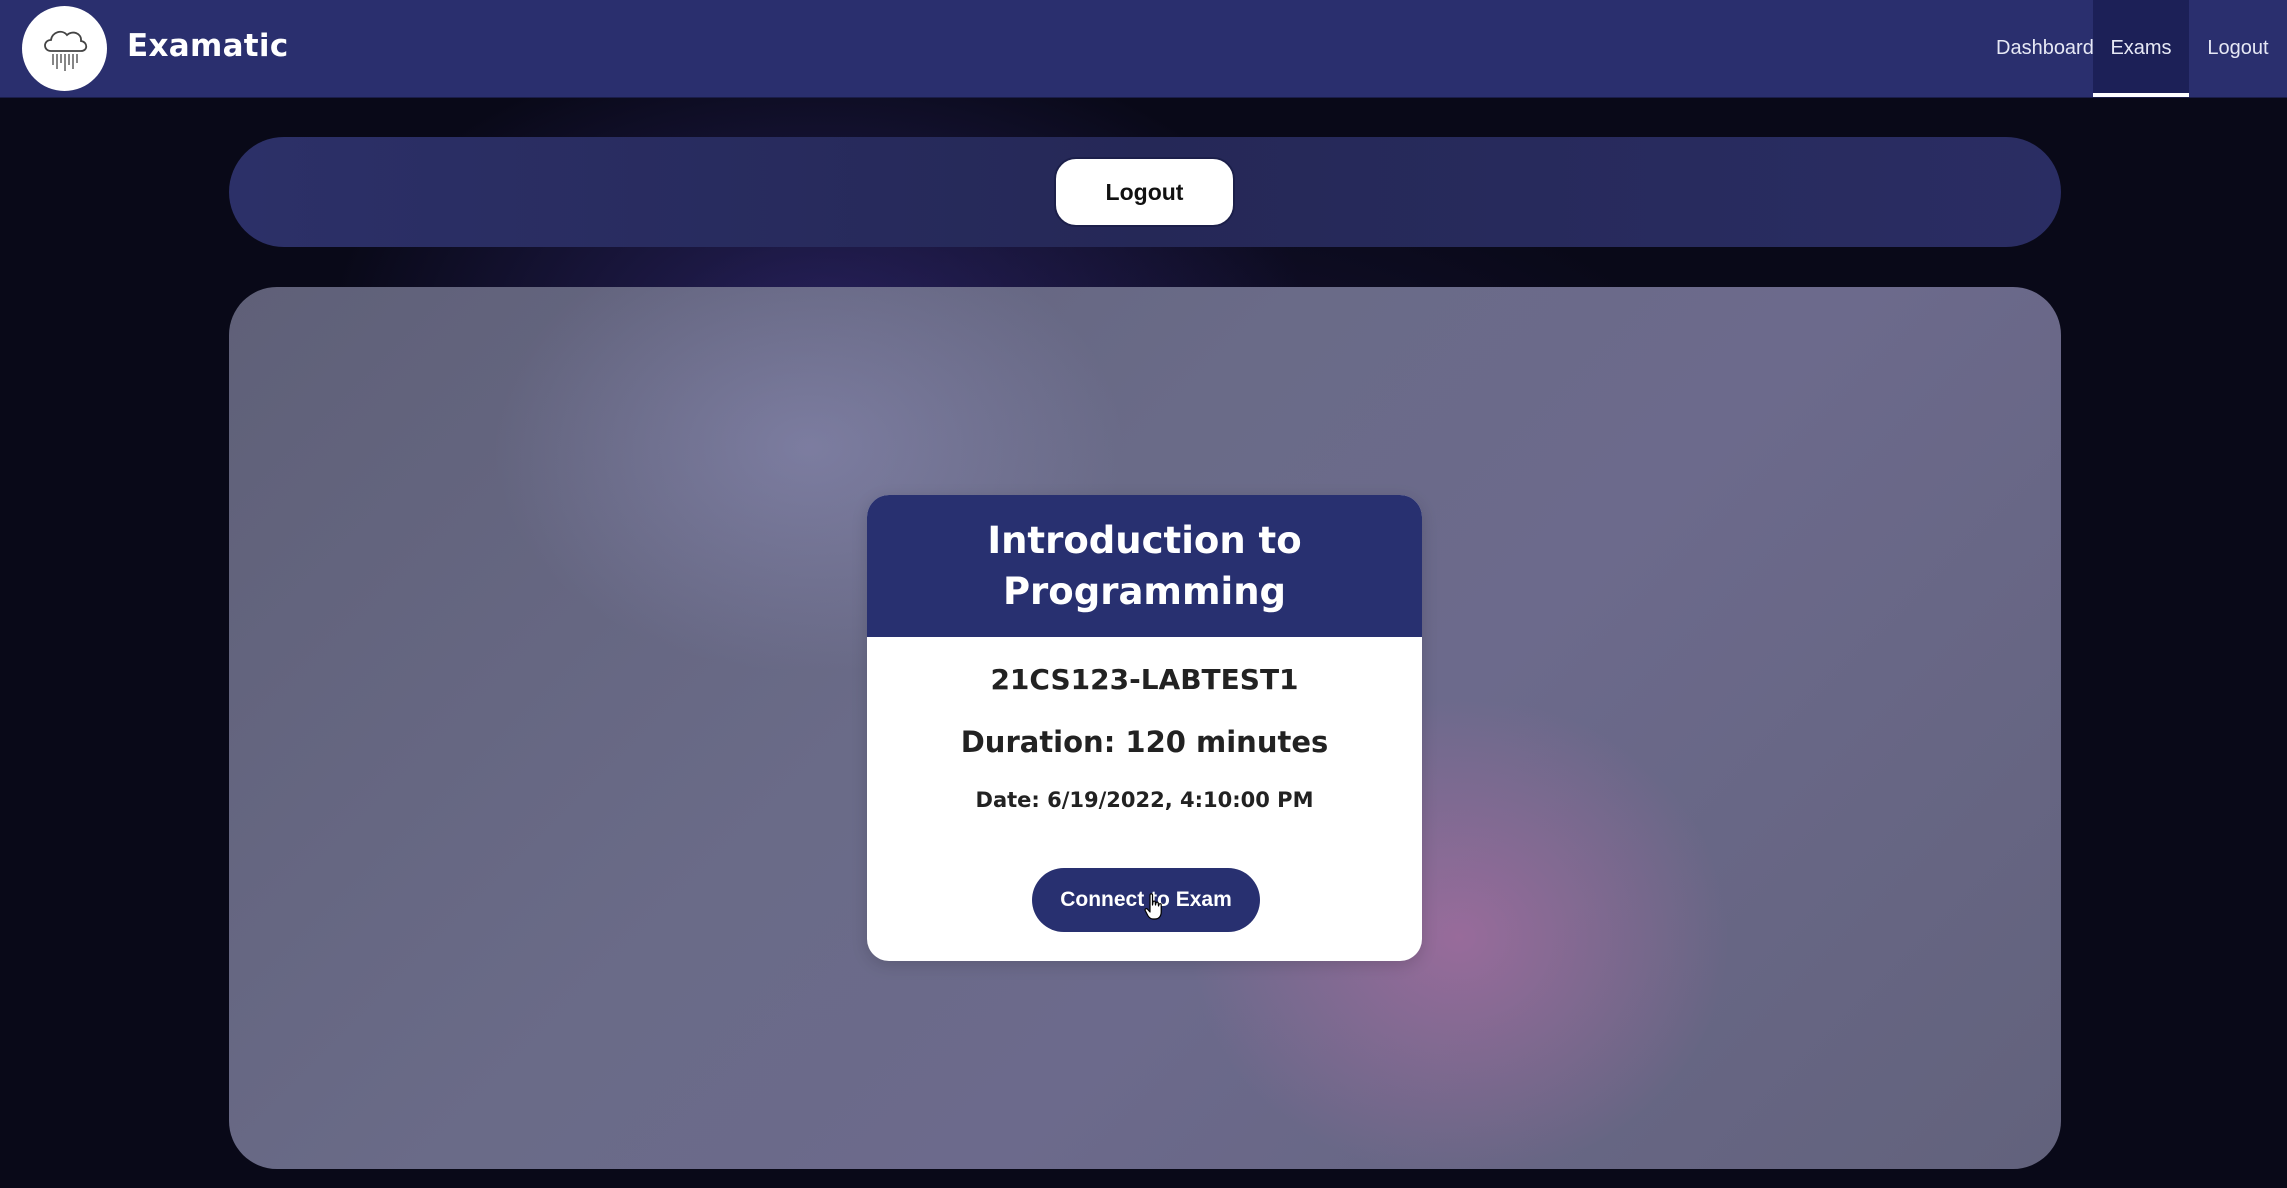  I want to click on nav-item-exams: Exams, so click(2141, 48).